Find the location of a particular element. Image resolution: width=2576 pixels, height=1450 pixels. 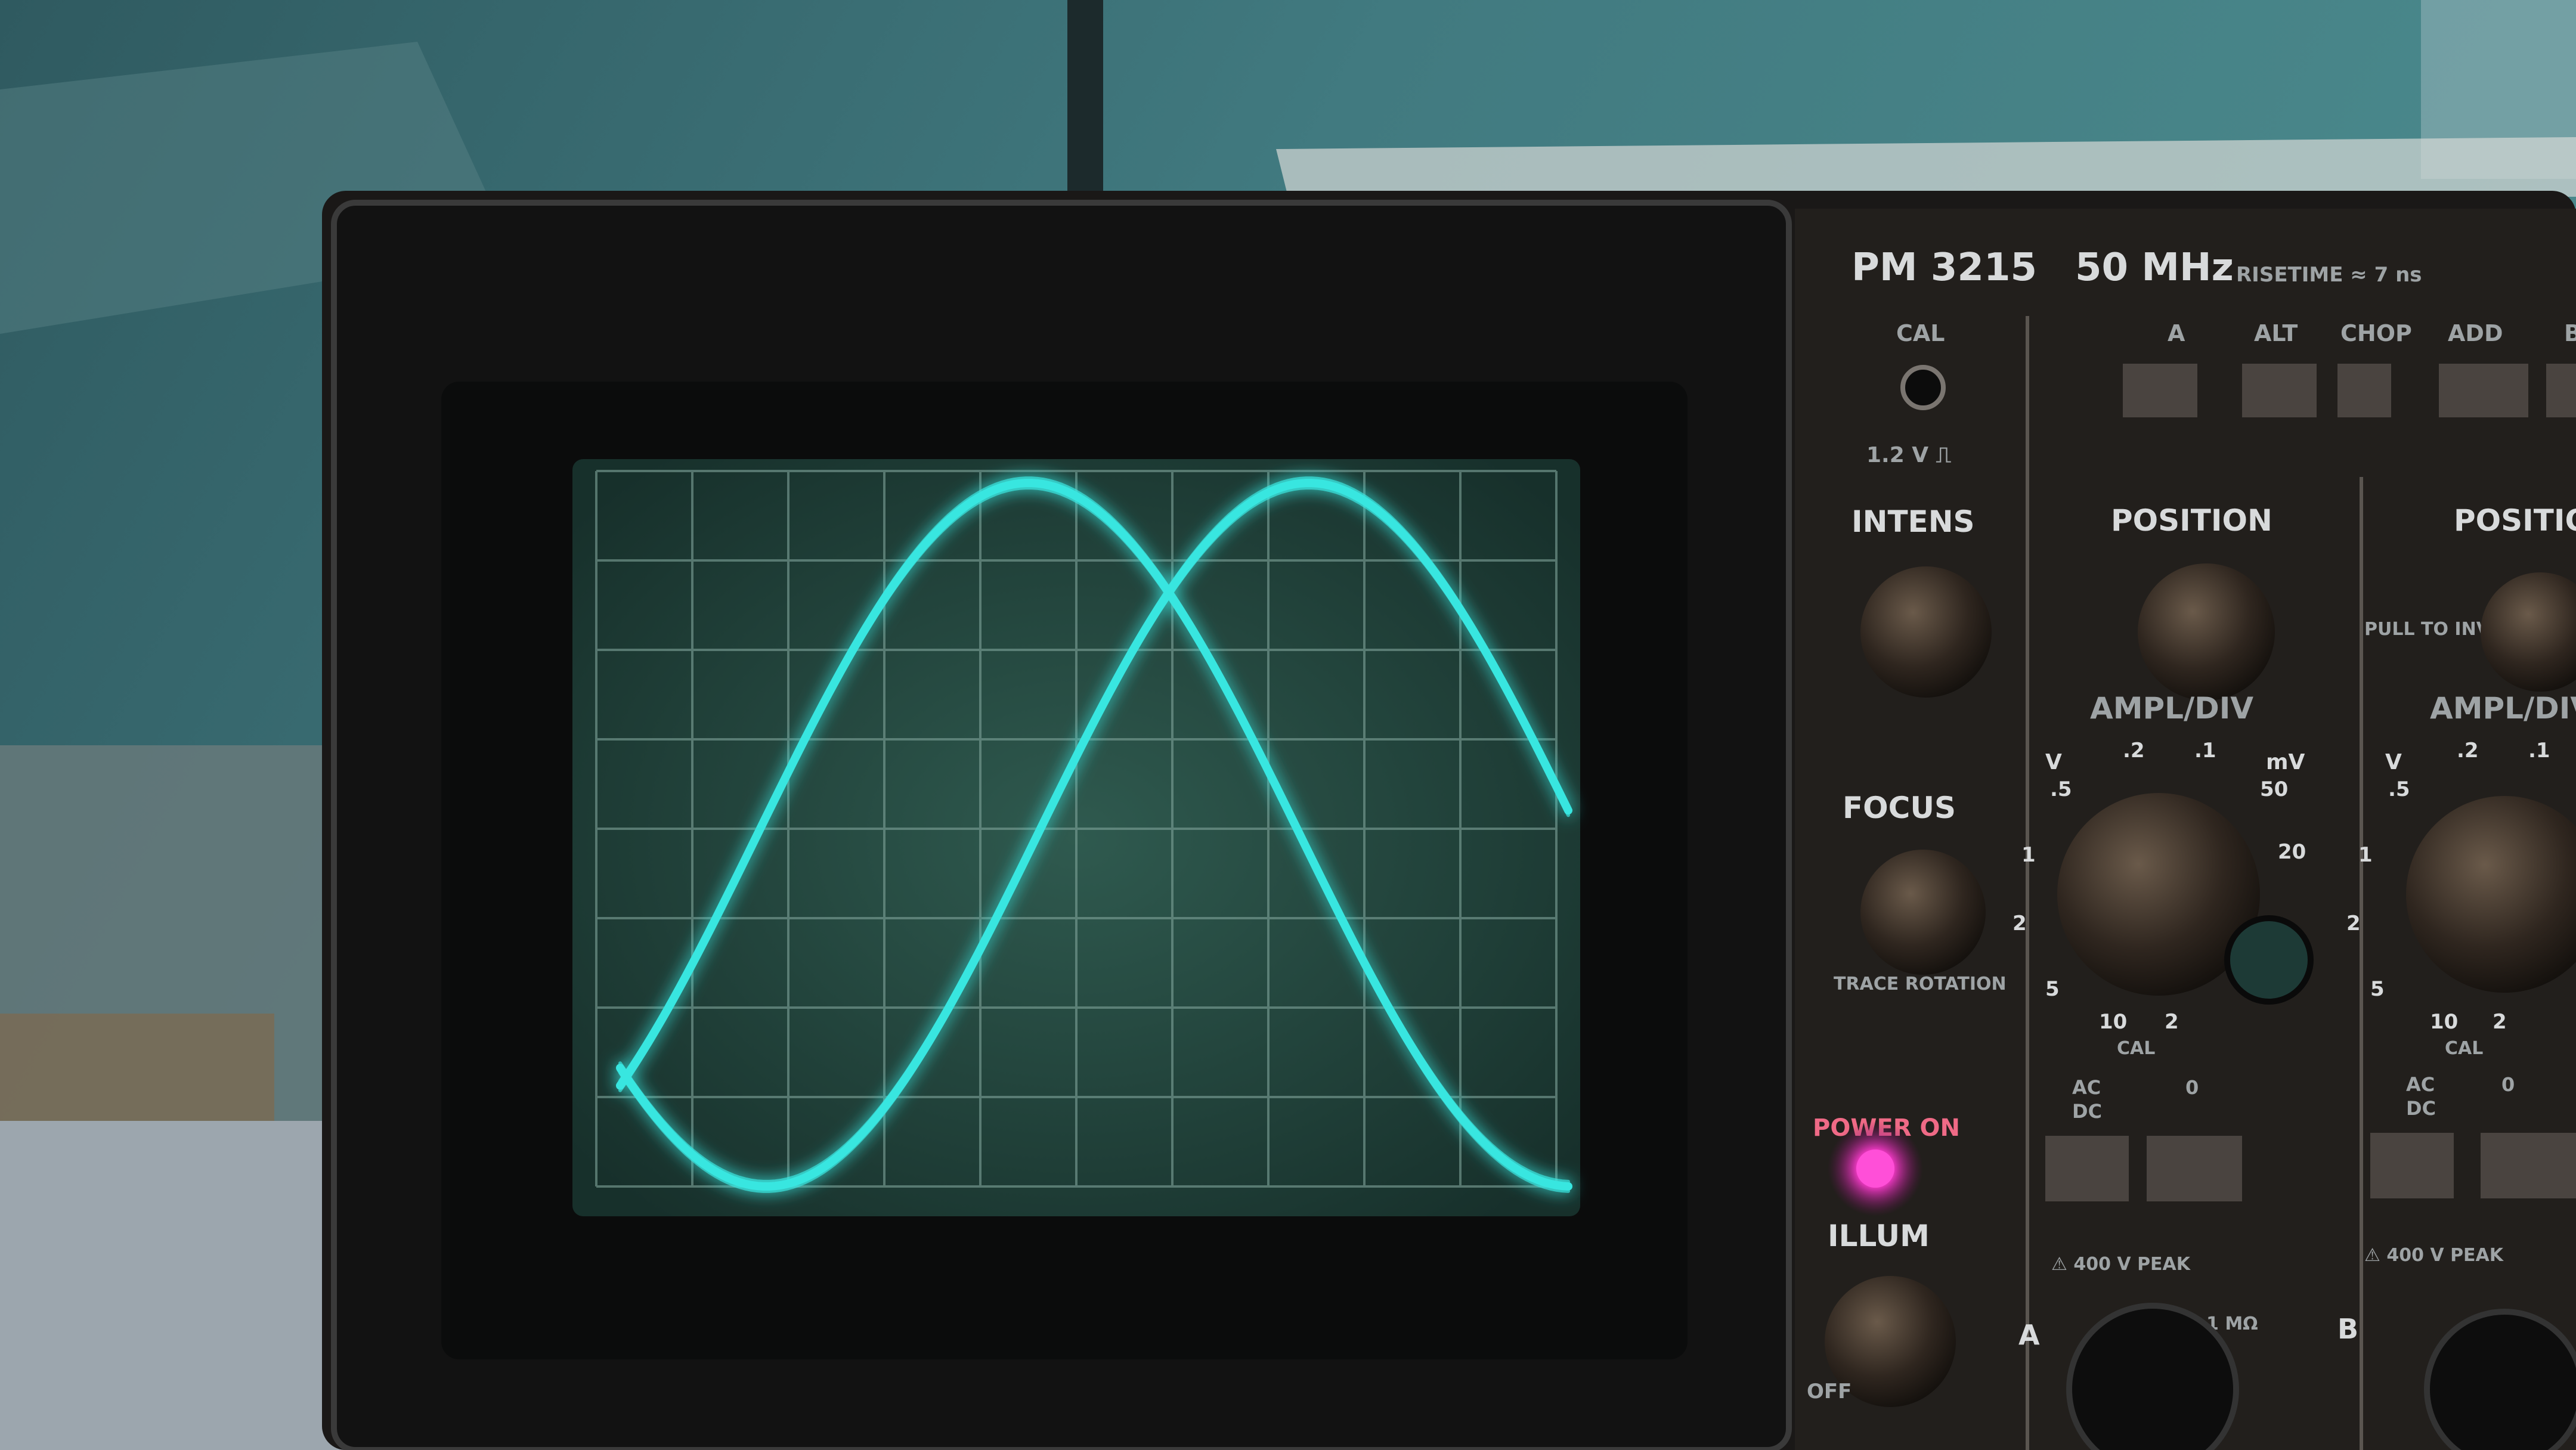

intens-knob is located at coordinates (1926, 632).